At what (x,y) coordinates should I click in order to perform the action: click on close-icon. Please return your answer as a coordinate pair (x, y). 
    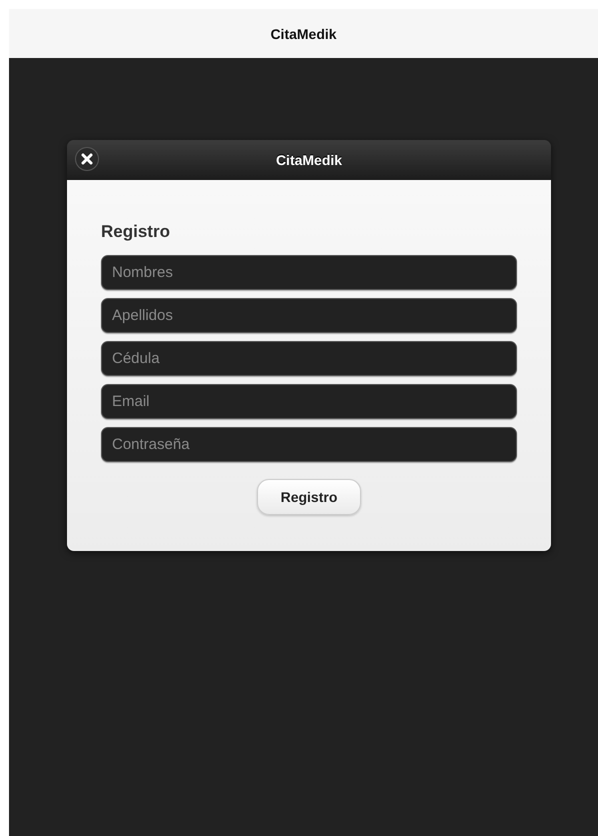
    Looking at the image, I should click on (87, 159).